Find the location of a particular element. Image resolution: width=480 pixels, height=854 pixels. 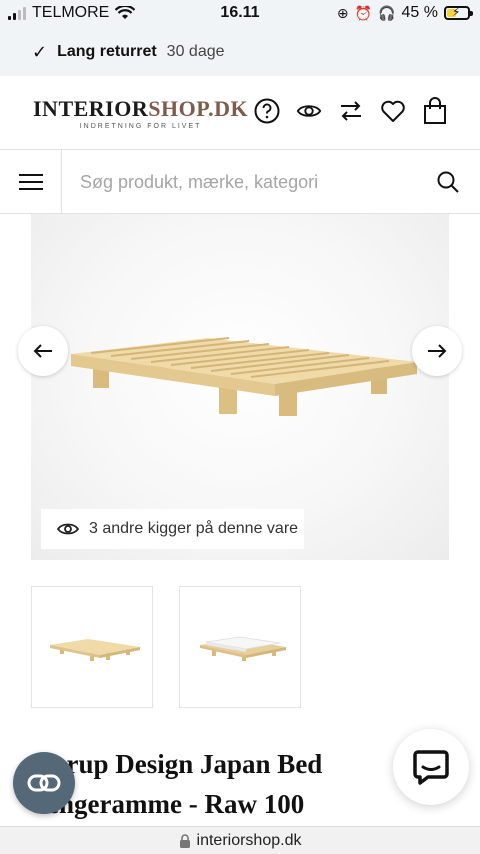

browser-url-bar: interiorshop.dk is located at coordinates (240, 840).